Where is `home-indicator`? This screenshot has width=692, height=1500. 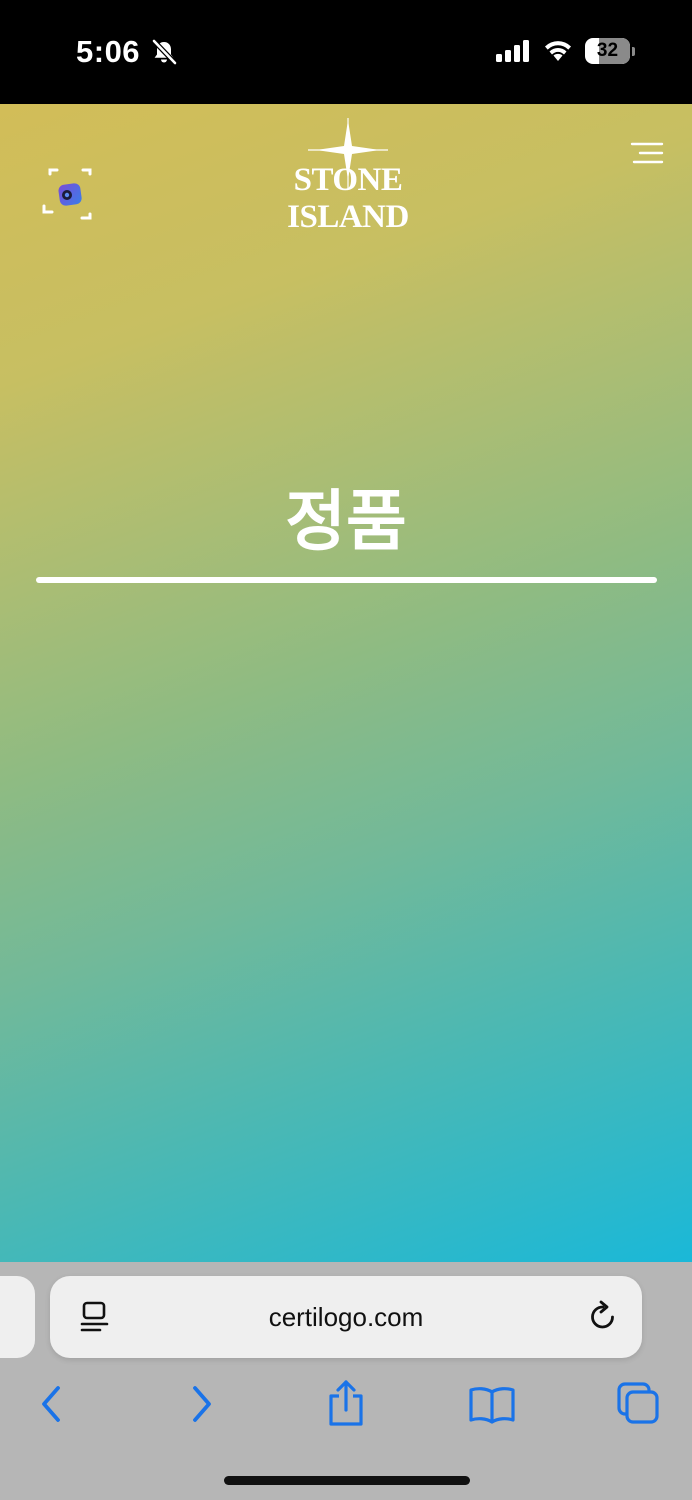 home-indicator is located at coordinates (347, 1480).